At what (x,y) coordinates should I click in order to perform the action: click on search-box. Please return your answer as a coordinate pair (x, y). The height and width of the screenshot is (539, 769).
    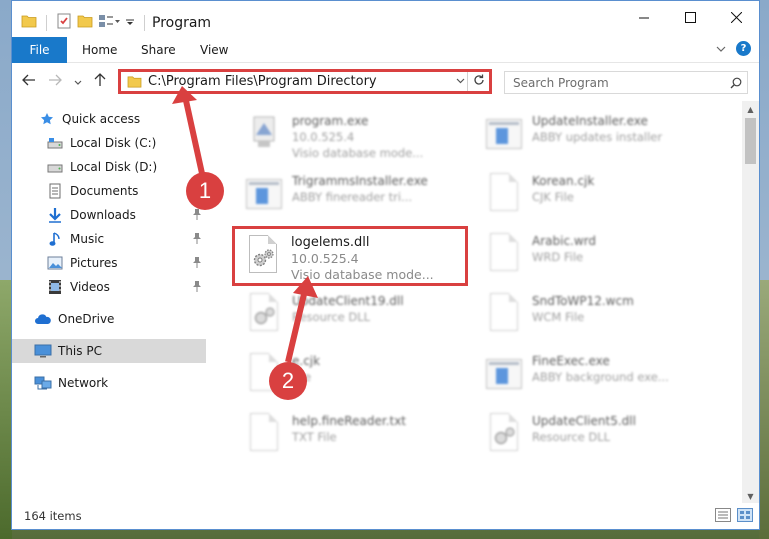
    Looking at the image, I should click on (626, 82).